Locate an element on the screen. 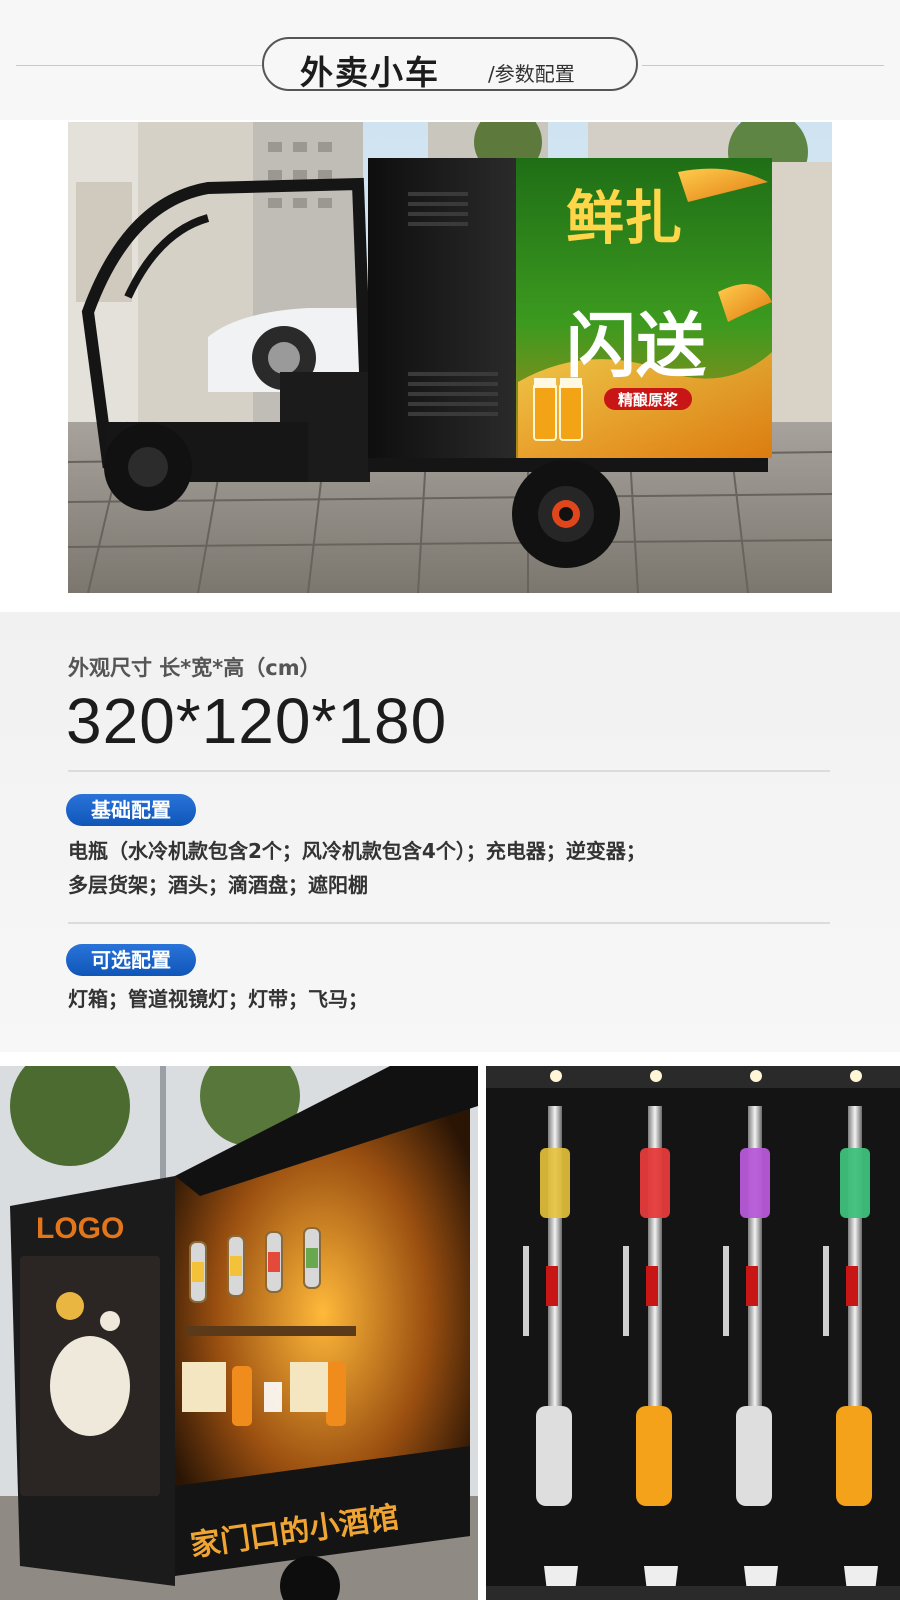 This screenshot has width=900, height=1600. optional-config-text: 灯箱；管道视镜灯；灯带；飞马； is located at coordinates (218, 999).